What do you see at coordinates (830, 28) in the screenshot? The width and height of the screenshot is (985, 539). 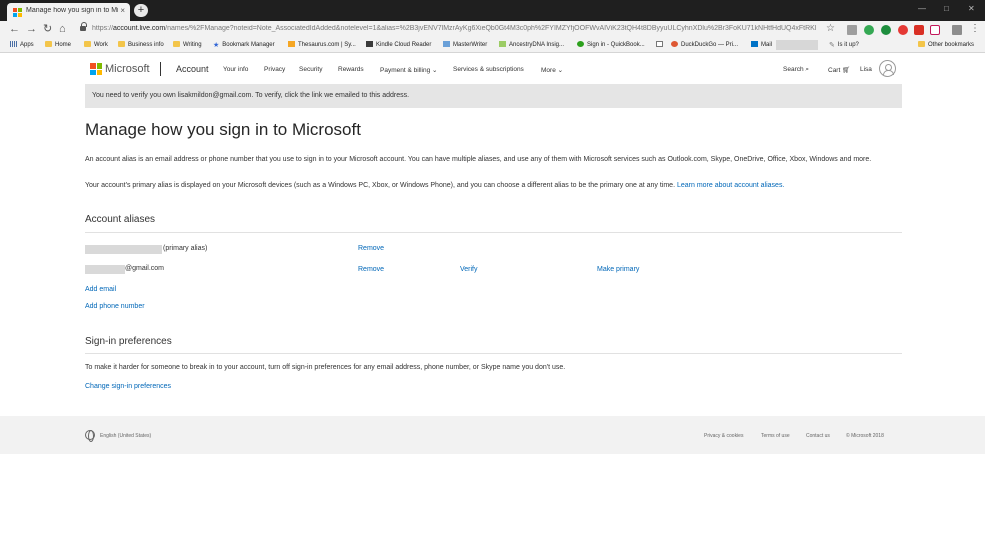 I see `bookmark-star-icon: ☆` at bounding box center [830, 28].